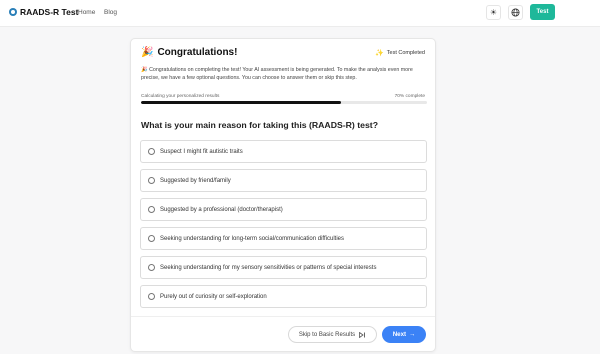 This screenshot has width=600, height=354. What do you see at coordinates (241, 102) in the screenshot?
I see `progress-fill` at bounding box center [241, 102].